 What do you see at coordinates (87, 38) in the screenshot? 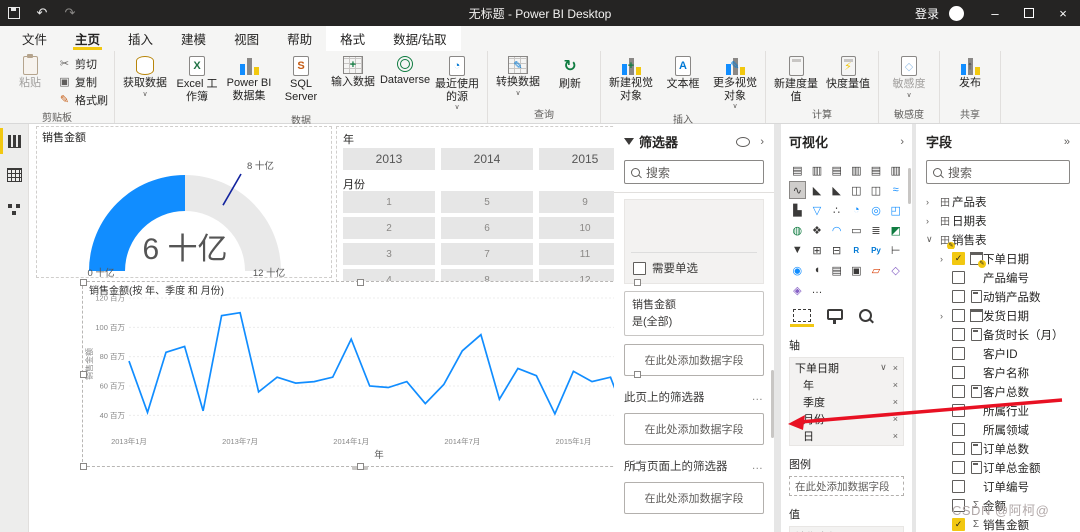
I see `menu-tab-home: 主页` at bounding box center [87, 38].